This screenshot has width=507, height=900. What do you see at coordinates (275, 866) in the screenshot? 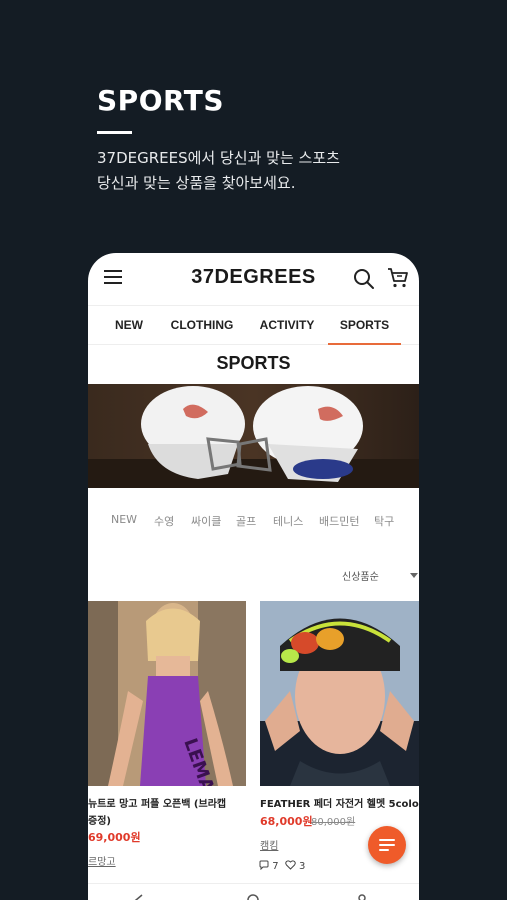
I see `comment-count: 7` at bounding box center [275, 866].